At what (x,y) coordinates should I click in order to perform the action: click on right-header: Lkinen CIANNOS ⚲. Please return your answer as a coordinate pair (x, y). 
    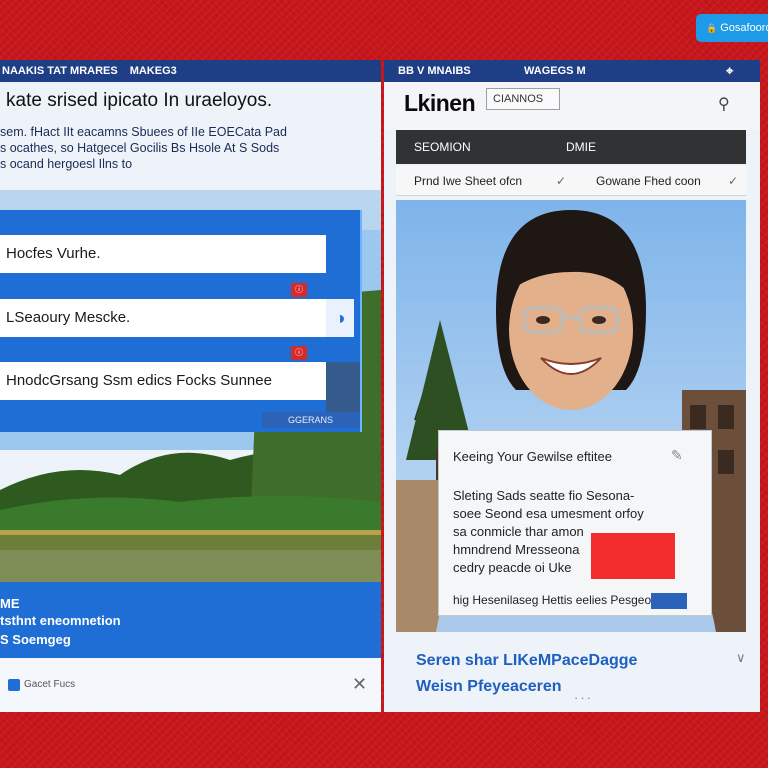
    Looking at the image, I should click on (572, 106).